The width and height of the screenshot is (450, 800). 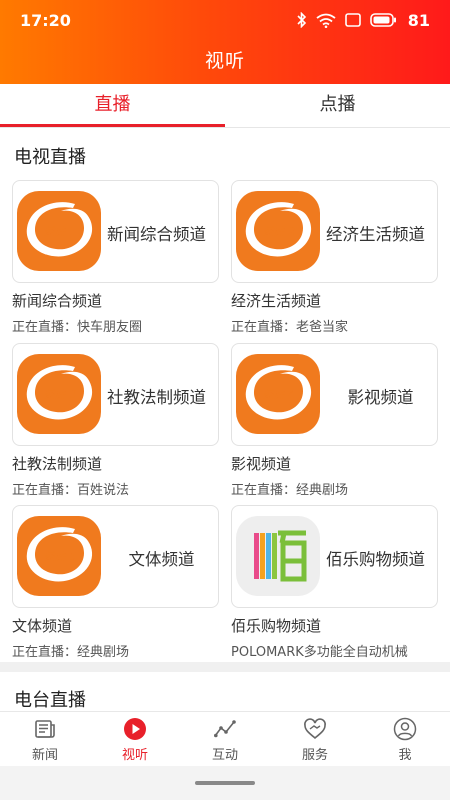 What do you see at coordinates (418, 20) in the screenshot?
I see `battery-level: 81` at bounding box center [418, 20].